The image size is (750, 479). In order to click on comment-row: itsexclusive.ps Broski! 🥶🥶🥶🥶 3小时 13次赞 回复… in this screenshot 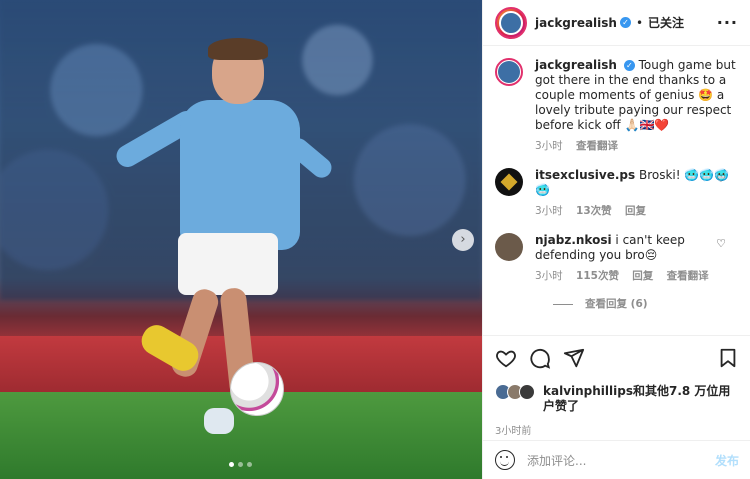, I will do `click(616, 193)`.